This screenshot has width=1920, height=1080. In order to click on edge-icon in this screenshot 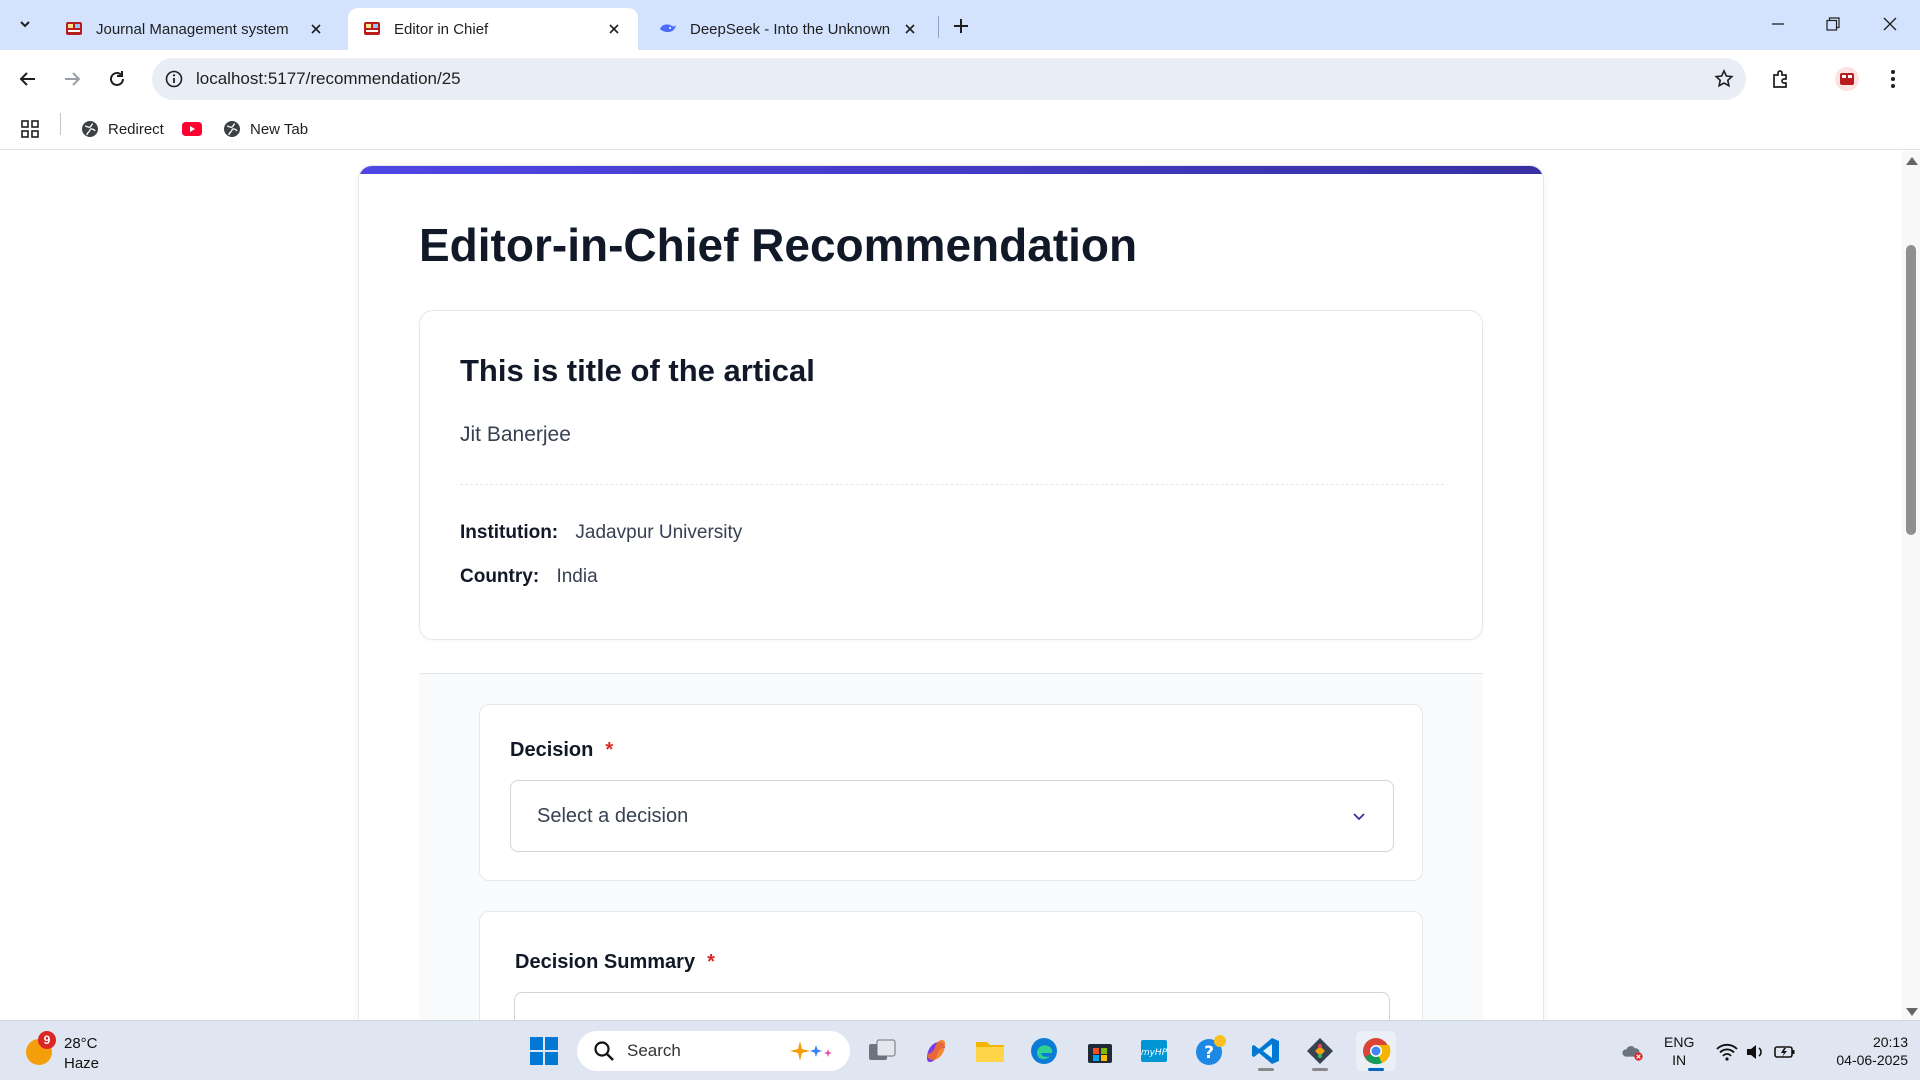, I will do `click(1044, 1051)`.